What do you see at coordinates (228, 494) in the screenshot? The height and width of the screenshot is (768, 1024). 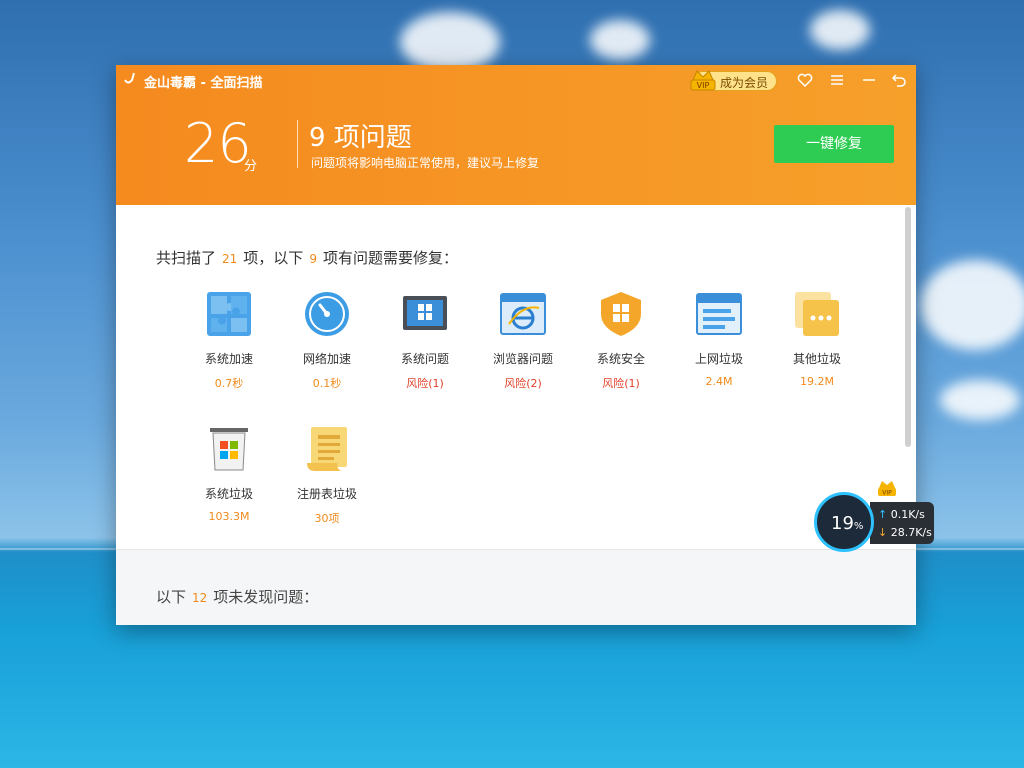 I see `item-name: 系统垃圾` at bounding box center [228, 494].